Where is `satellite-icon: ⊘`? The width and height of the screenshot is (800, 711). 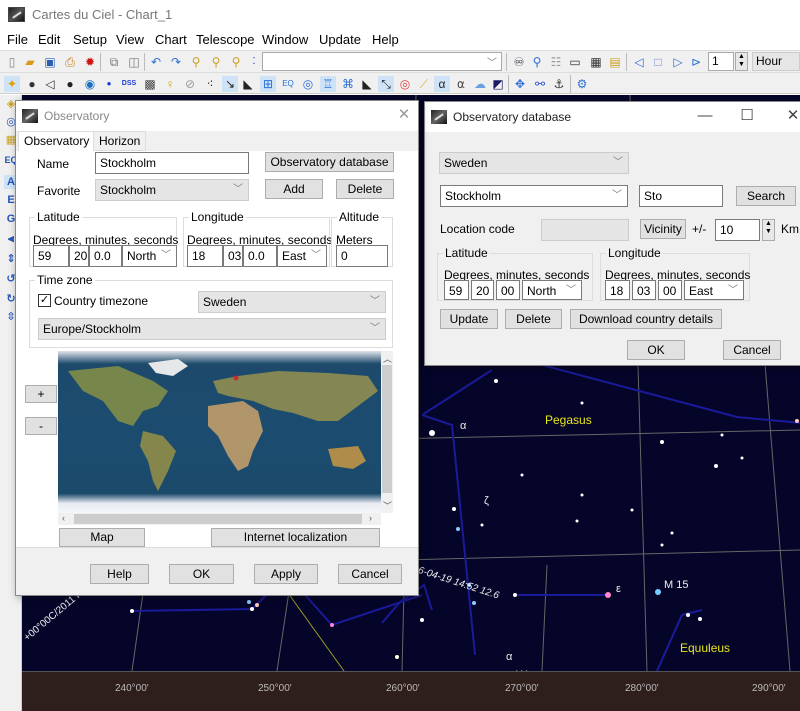
satellite-icon: ⊘ is located at coordinates (190, 84).